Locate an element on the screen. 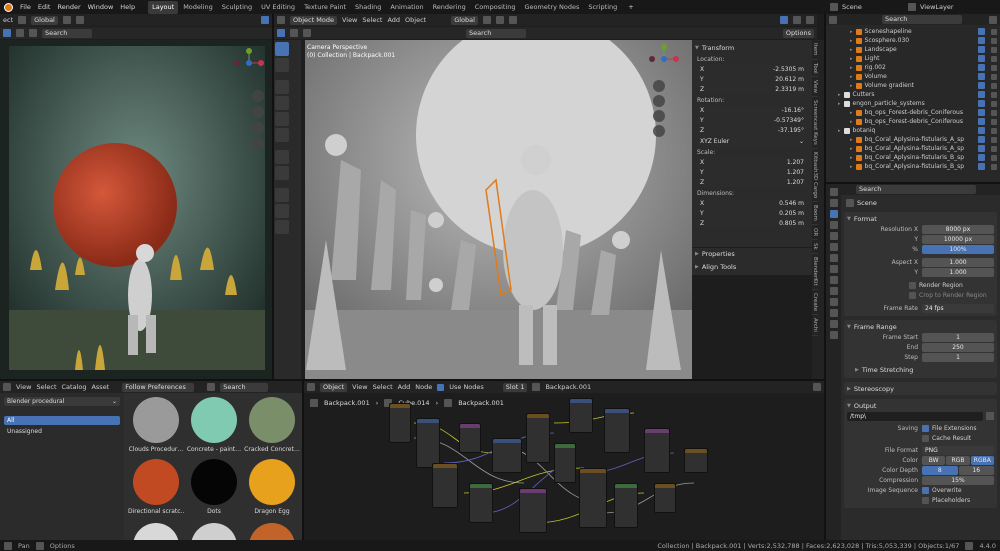  cursor-tool-icon is located at coordinates (282, 65).